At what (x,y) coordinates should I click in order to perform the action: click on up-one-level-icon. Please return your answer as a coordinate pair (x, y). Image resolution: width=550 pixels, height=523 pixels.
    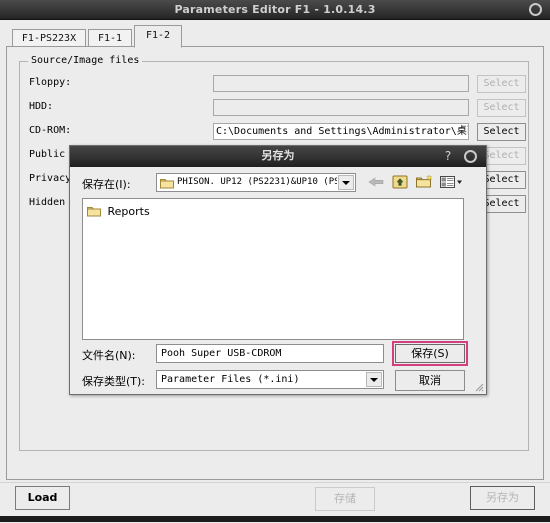
    Looking at the image, I should click on (400, 182).